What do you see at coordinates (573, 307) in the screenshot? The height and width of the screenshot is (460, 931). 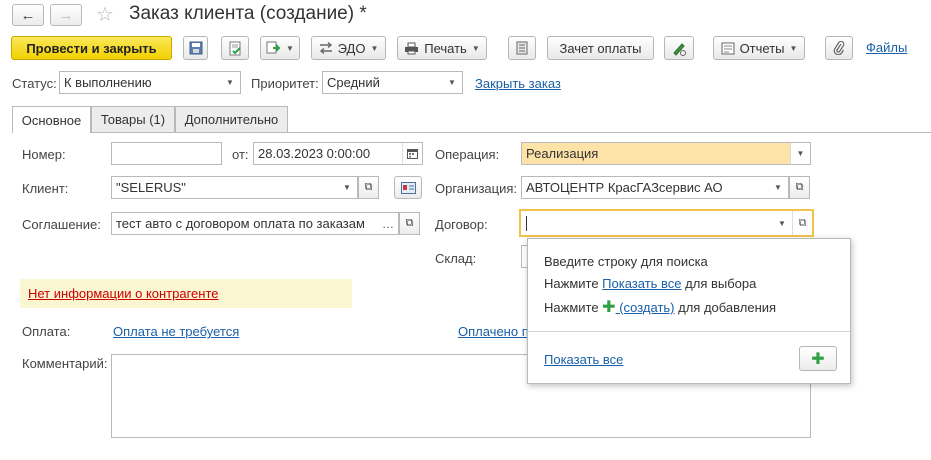 I see `popup-hint-create-prefix: Нажмите` at bounding box center [573, 307].